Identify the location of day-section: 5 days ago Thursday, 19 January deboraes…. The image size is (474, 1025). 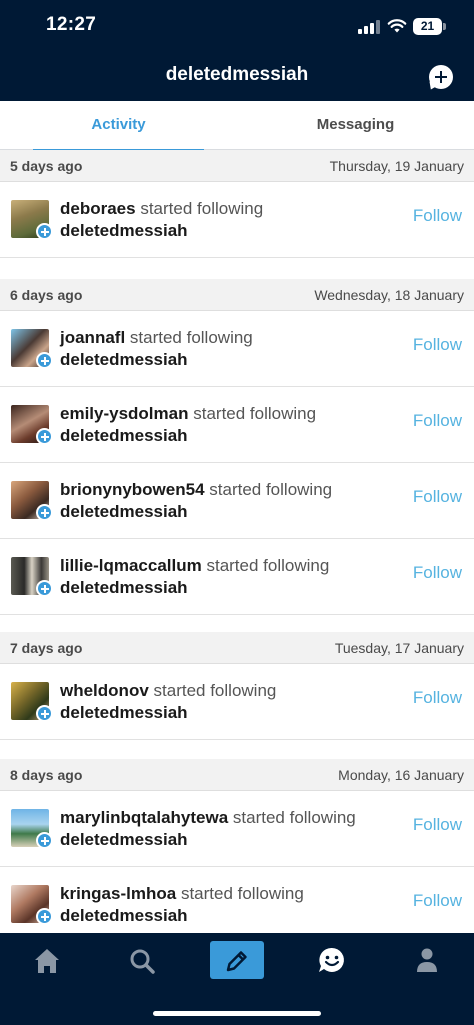
(237, 204).